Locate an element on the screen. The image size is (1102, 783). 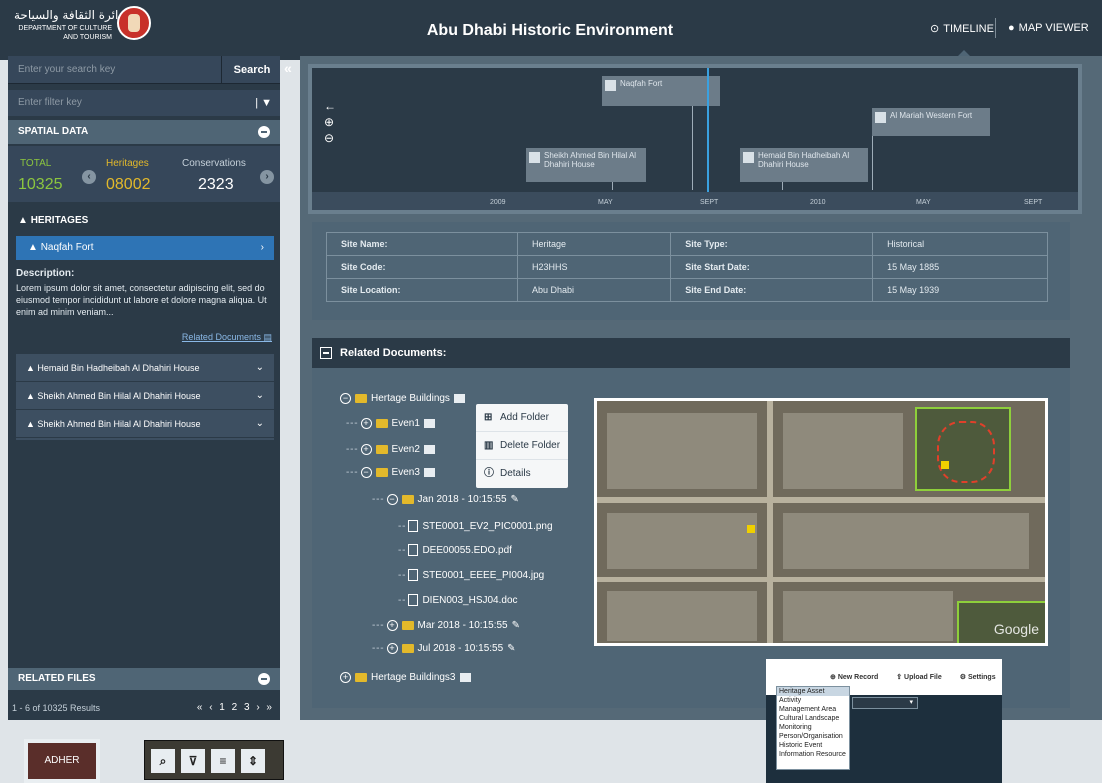
tree-node-jul: - - - + Jul 2018 - 10:15:55 ✎ is located at coordinates (444, 648).